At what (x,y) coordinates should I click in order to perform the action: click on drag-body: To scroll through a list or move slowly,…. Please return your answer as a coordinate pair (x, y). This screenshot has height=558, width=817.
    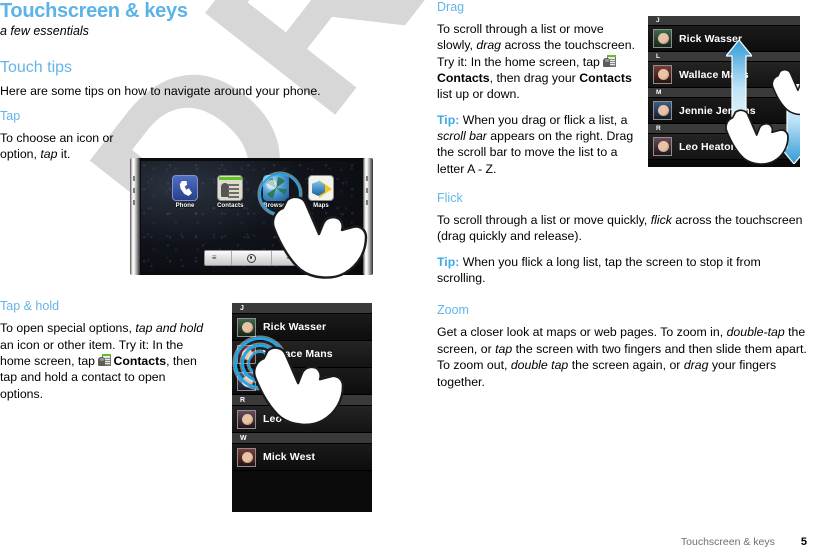
    Looking at the image, I should click on (539, 62).